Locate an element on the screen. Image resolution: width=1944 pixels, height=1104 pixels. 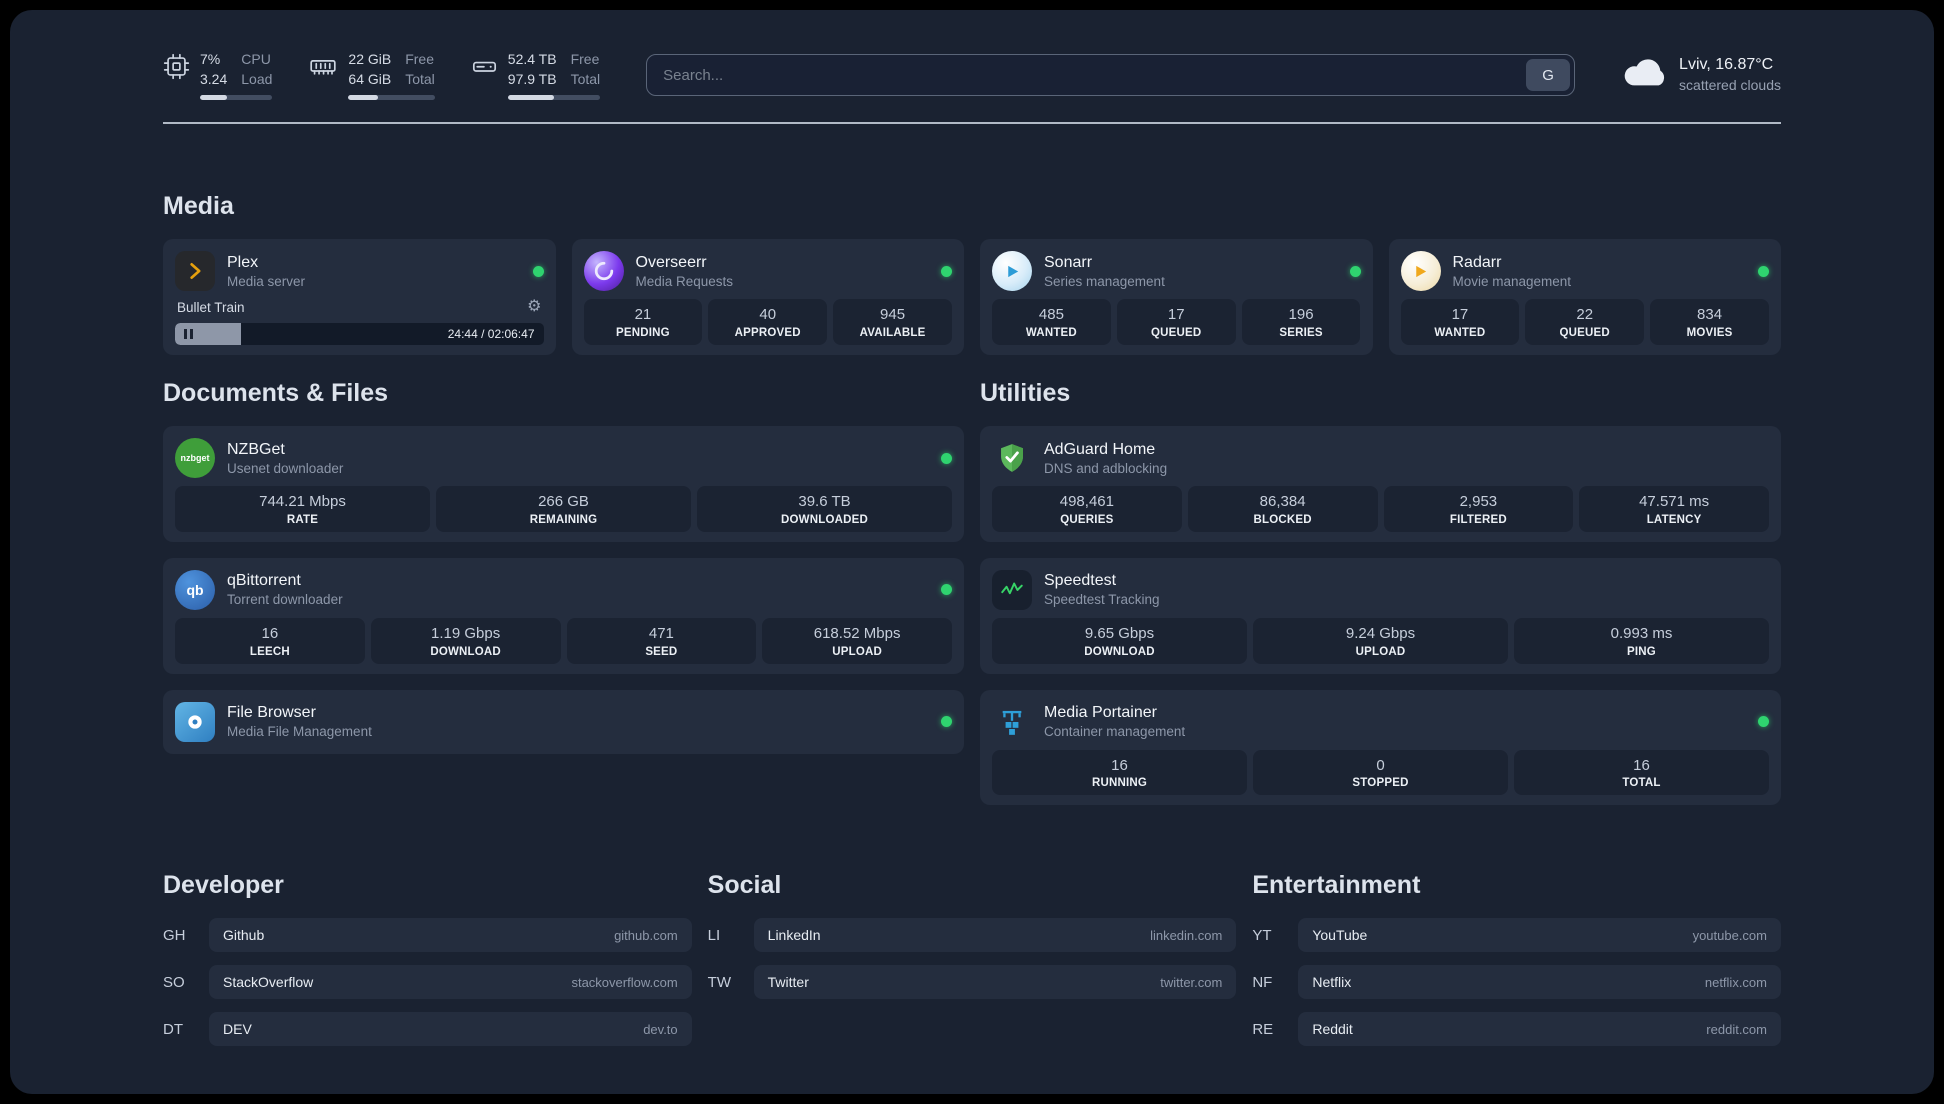
stat-label: DOWNLOAD is located at coordinates (465, 651).